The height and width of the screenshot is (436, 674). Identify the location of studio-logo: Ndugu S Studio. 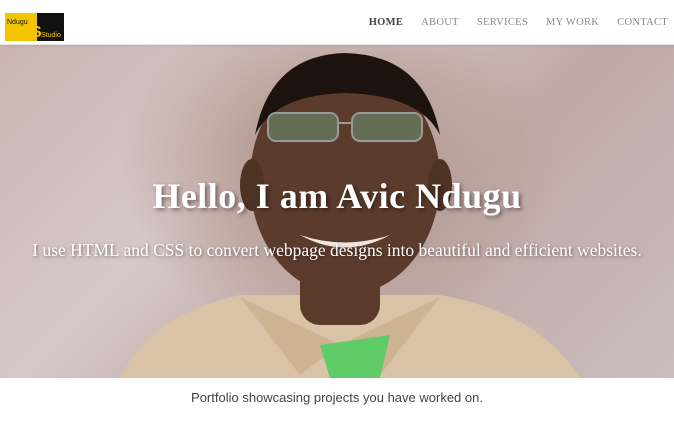
(34, 27).